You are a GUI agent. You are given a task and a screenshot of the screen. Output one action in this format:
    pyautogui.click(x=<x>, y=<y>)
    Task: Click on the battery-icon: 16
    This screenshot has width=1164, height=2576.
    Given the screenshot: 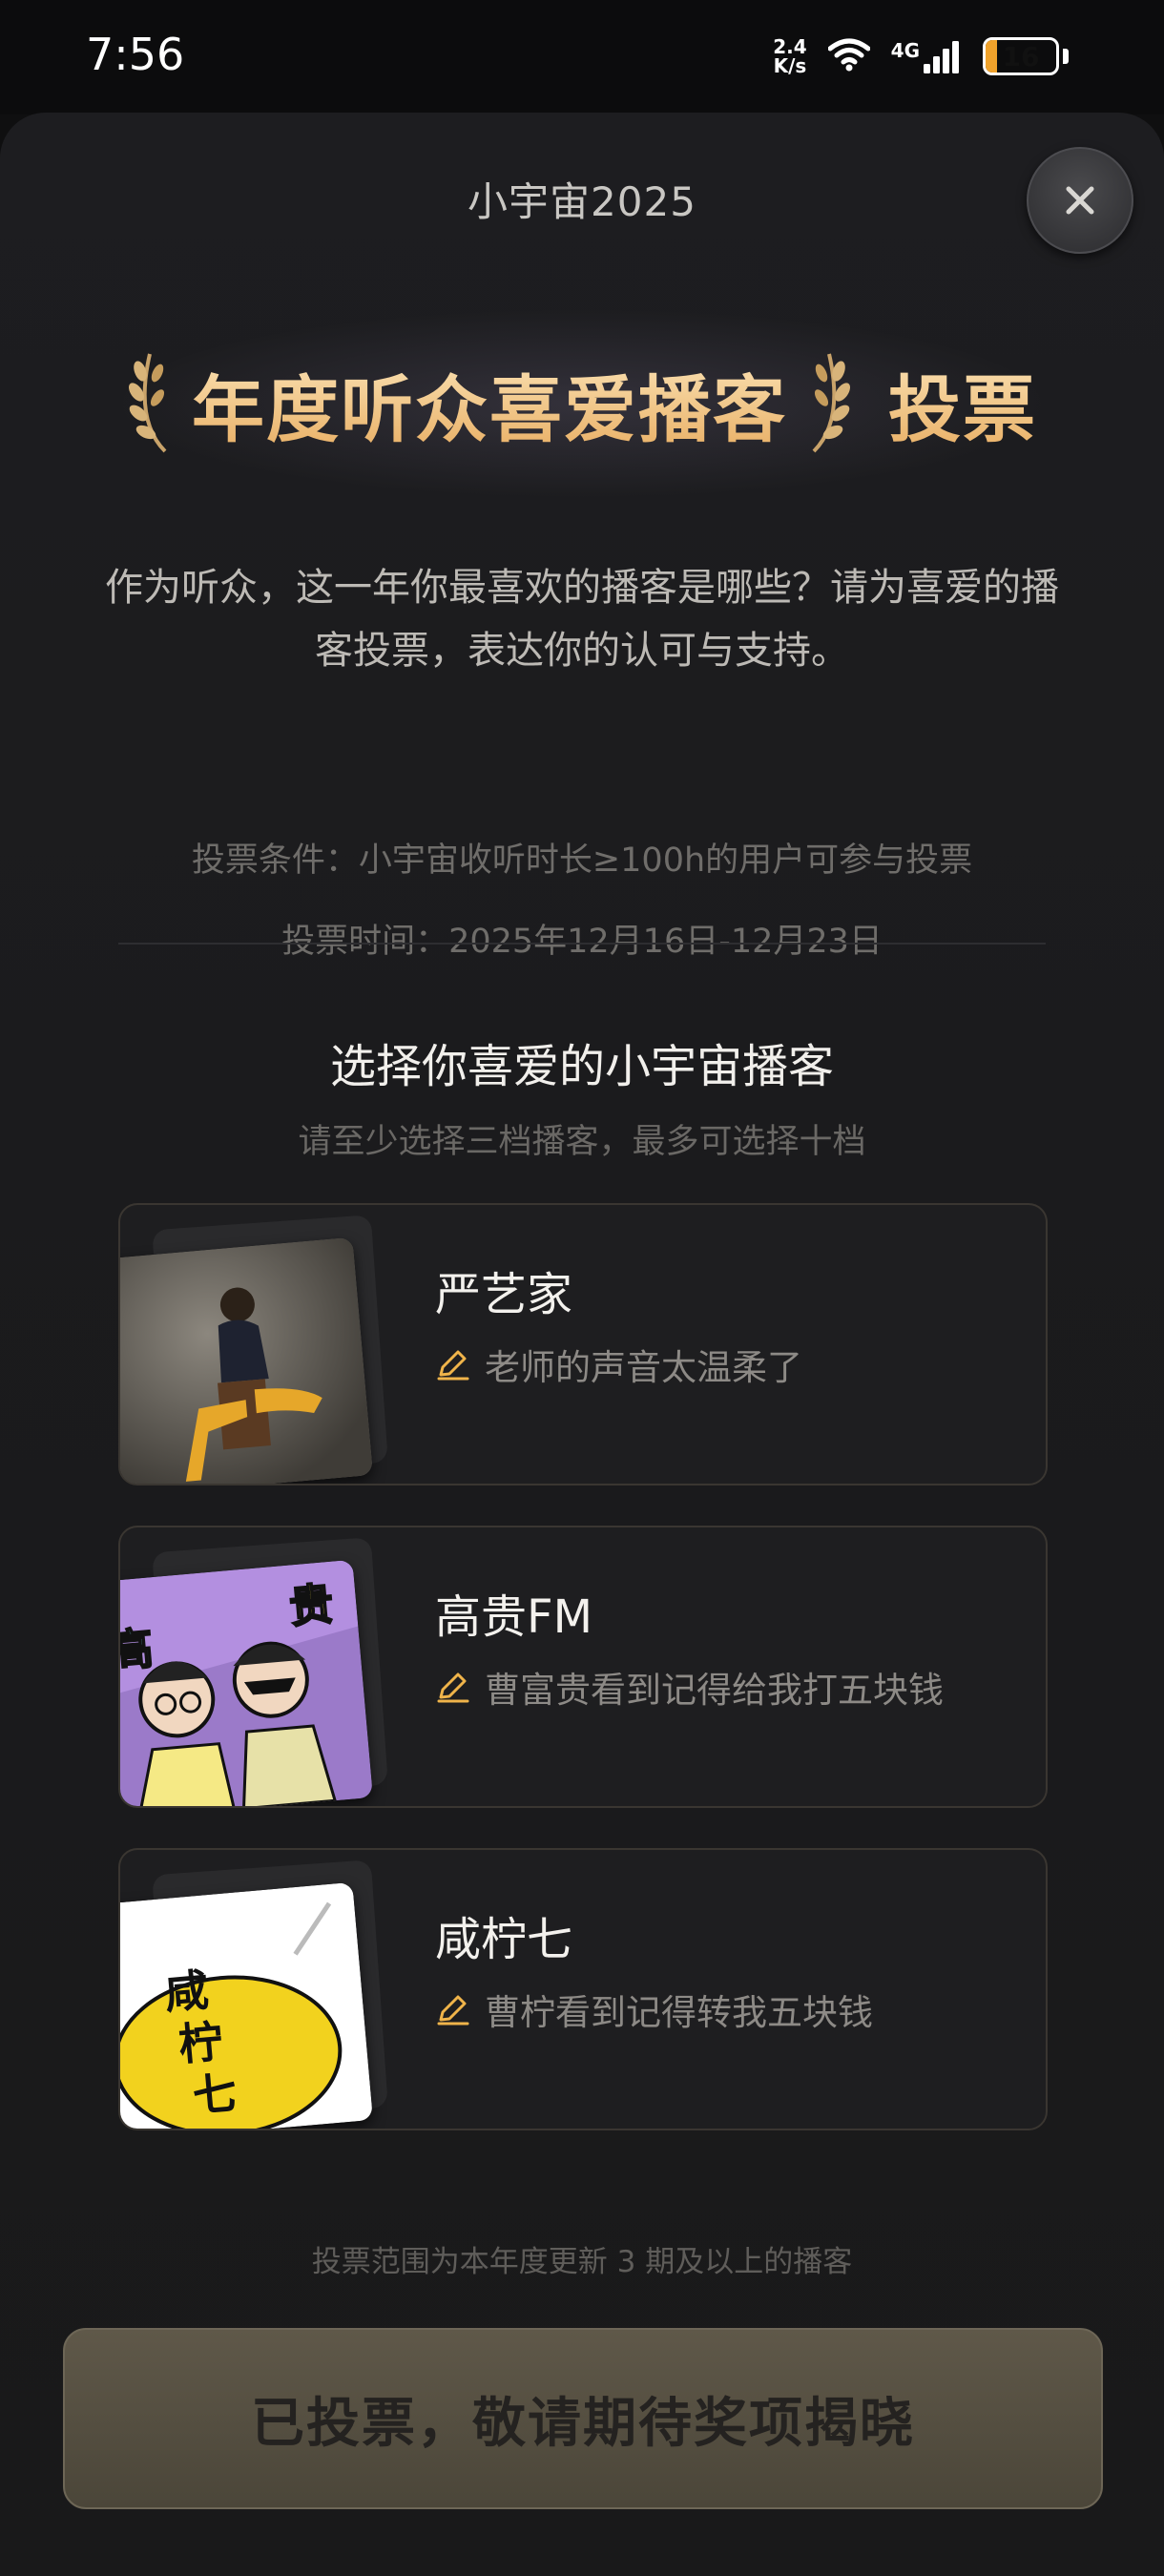 What is the action you would take?
    pyautogui.click(x=1021, y=56)
    